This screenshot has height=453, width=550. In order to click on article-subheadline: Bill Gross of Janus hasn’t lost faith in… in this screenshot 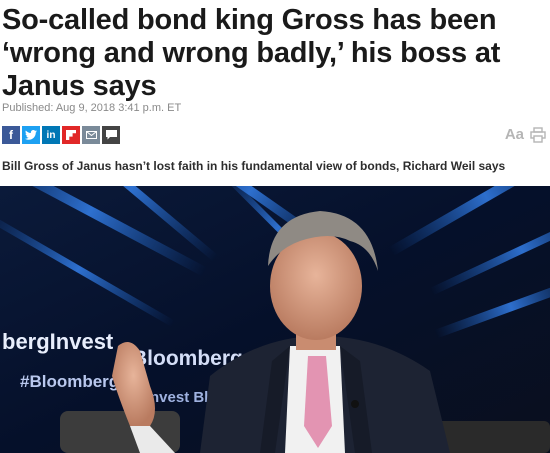, I will do `click(254, 166)`.